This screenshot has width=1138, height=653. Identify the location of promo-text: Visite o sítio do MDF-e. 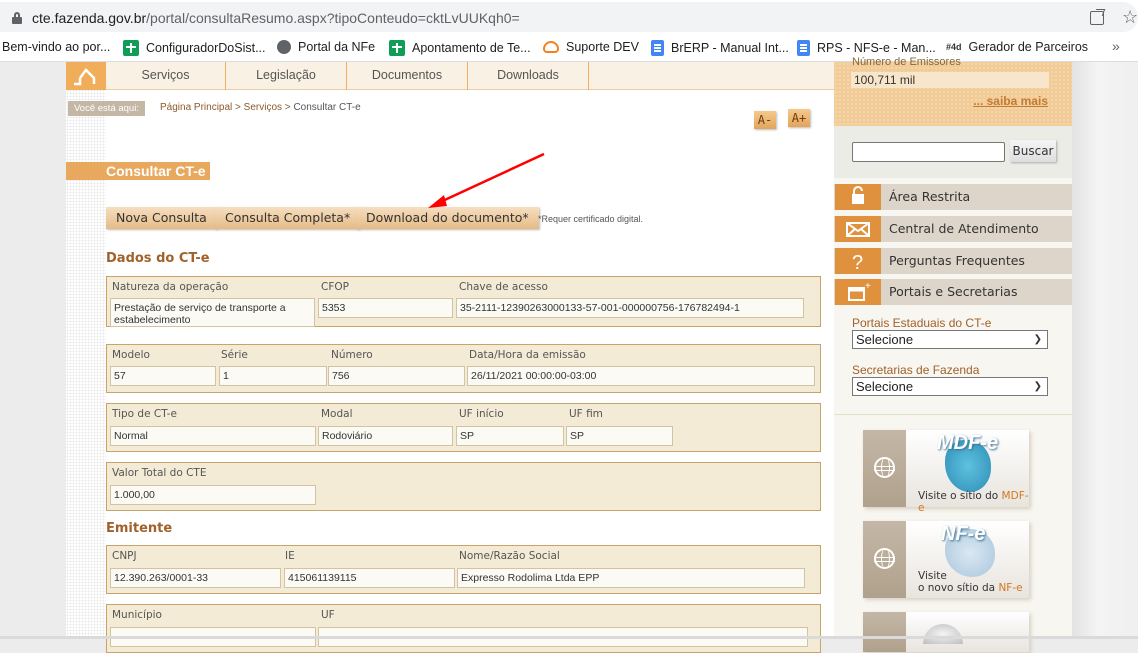
(973, 502).